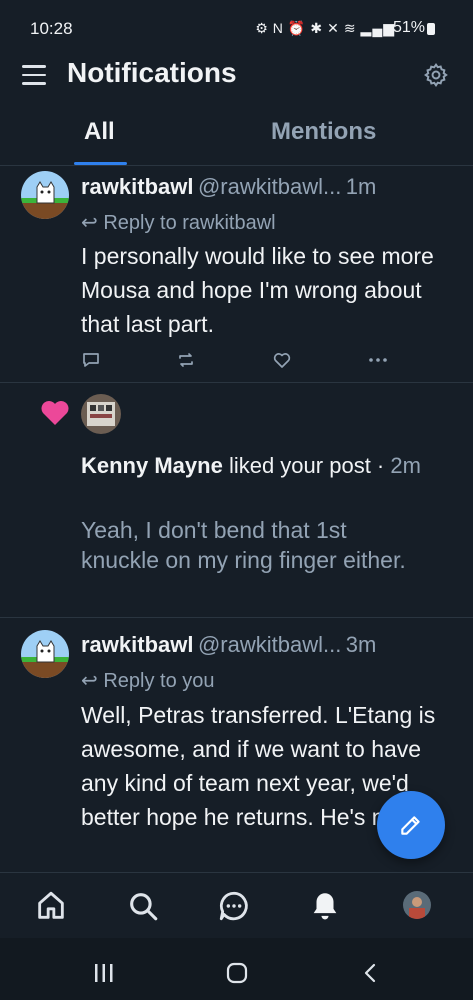 This screenshot has width=473, height=1000. What do you see at coordinates (236, 361) in the screenshot?
I see `post-actions` at bounding box center [236, 361].